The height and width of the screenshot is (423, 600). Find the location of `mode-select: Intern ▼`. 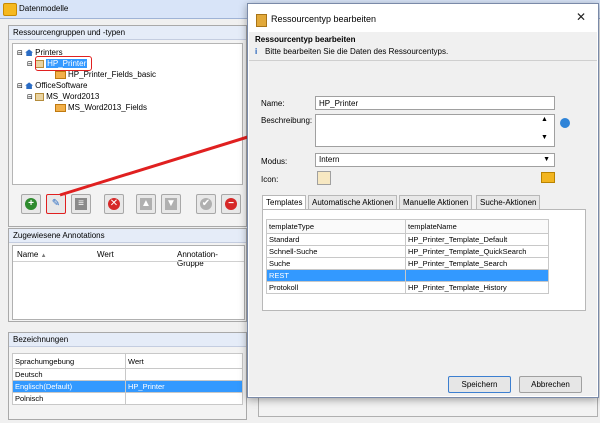

mode-select: Intern ▼ is located at coordinates (435, 160).